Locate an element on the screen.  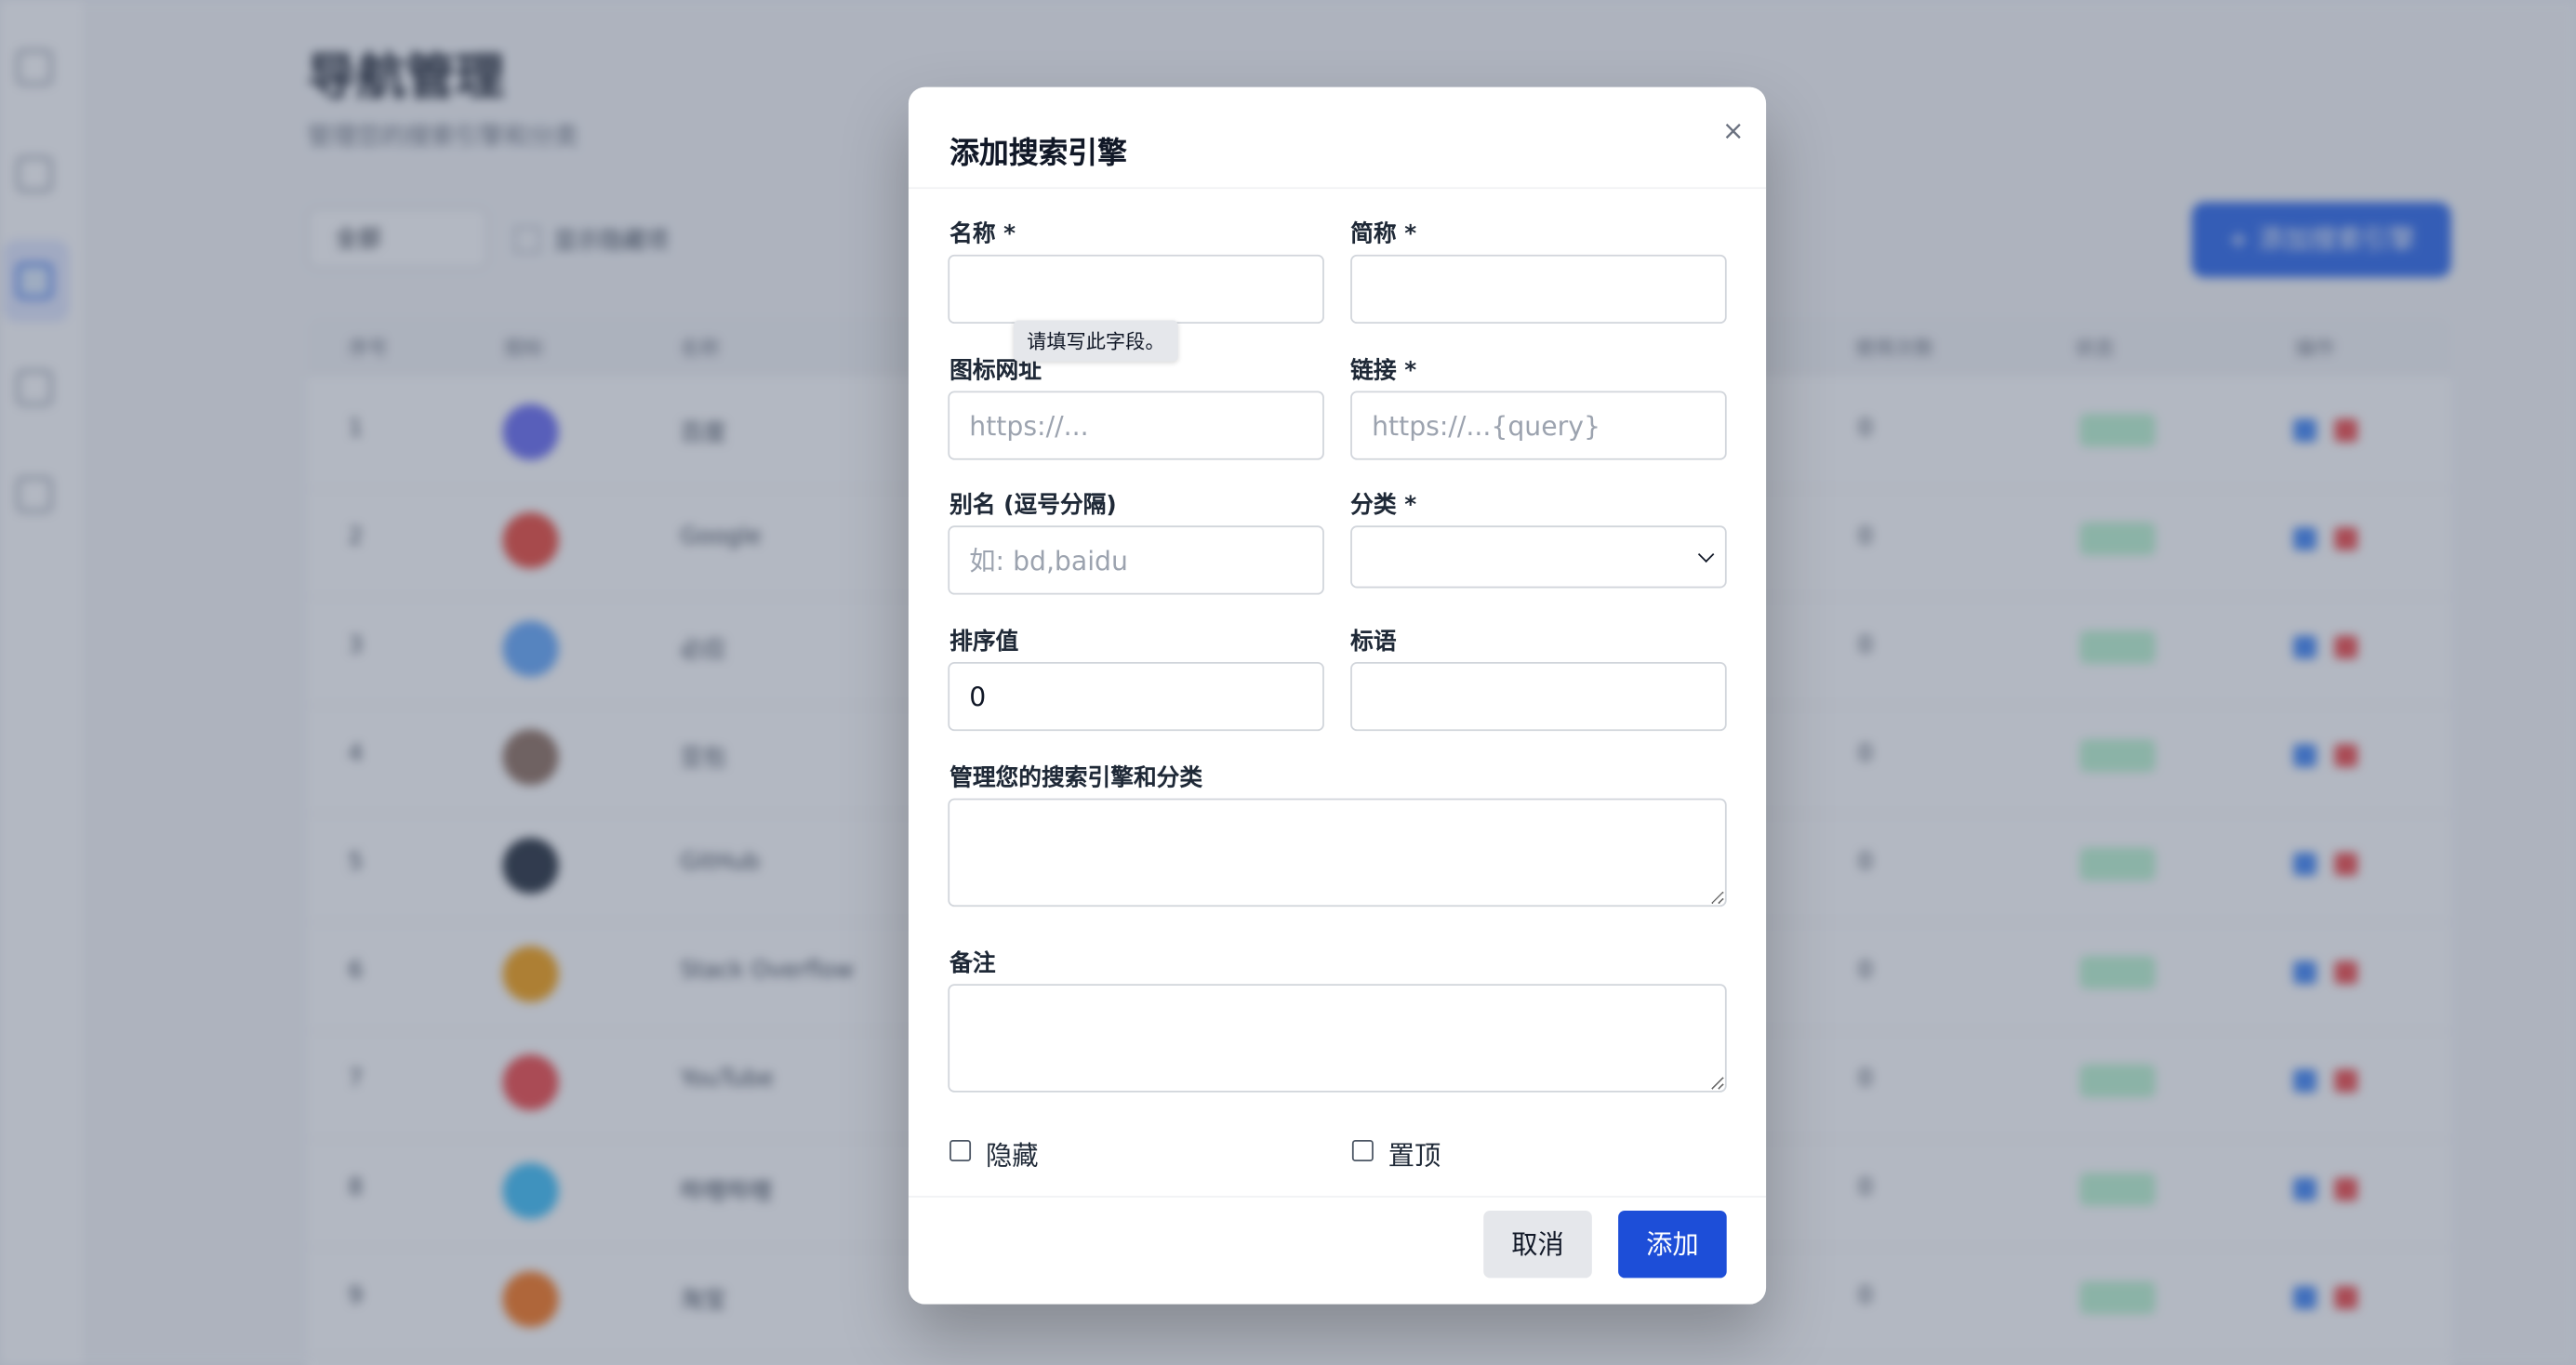
close-icon: × is located at coordinates (1733, 131).